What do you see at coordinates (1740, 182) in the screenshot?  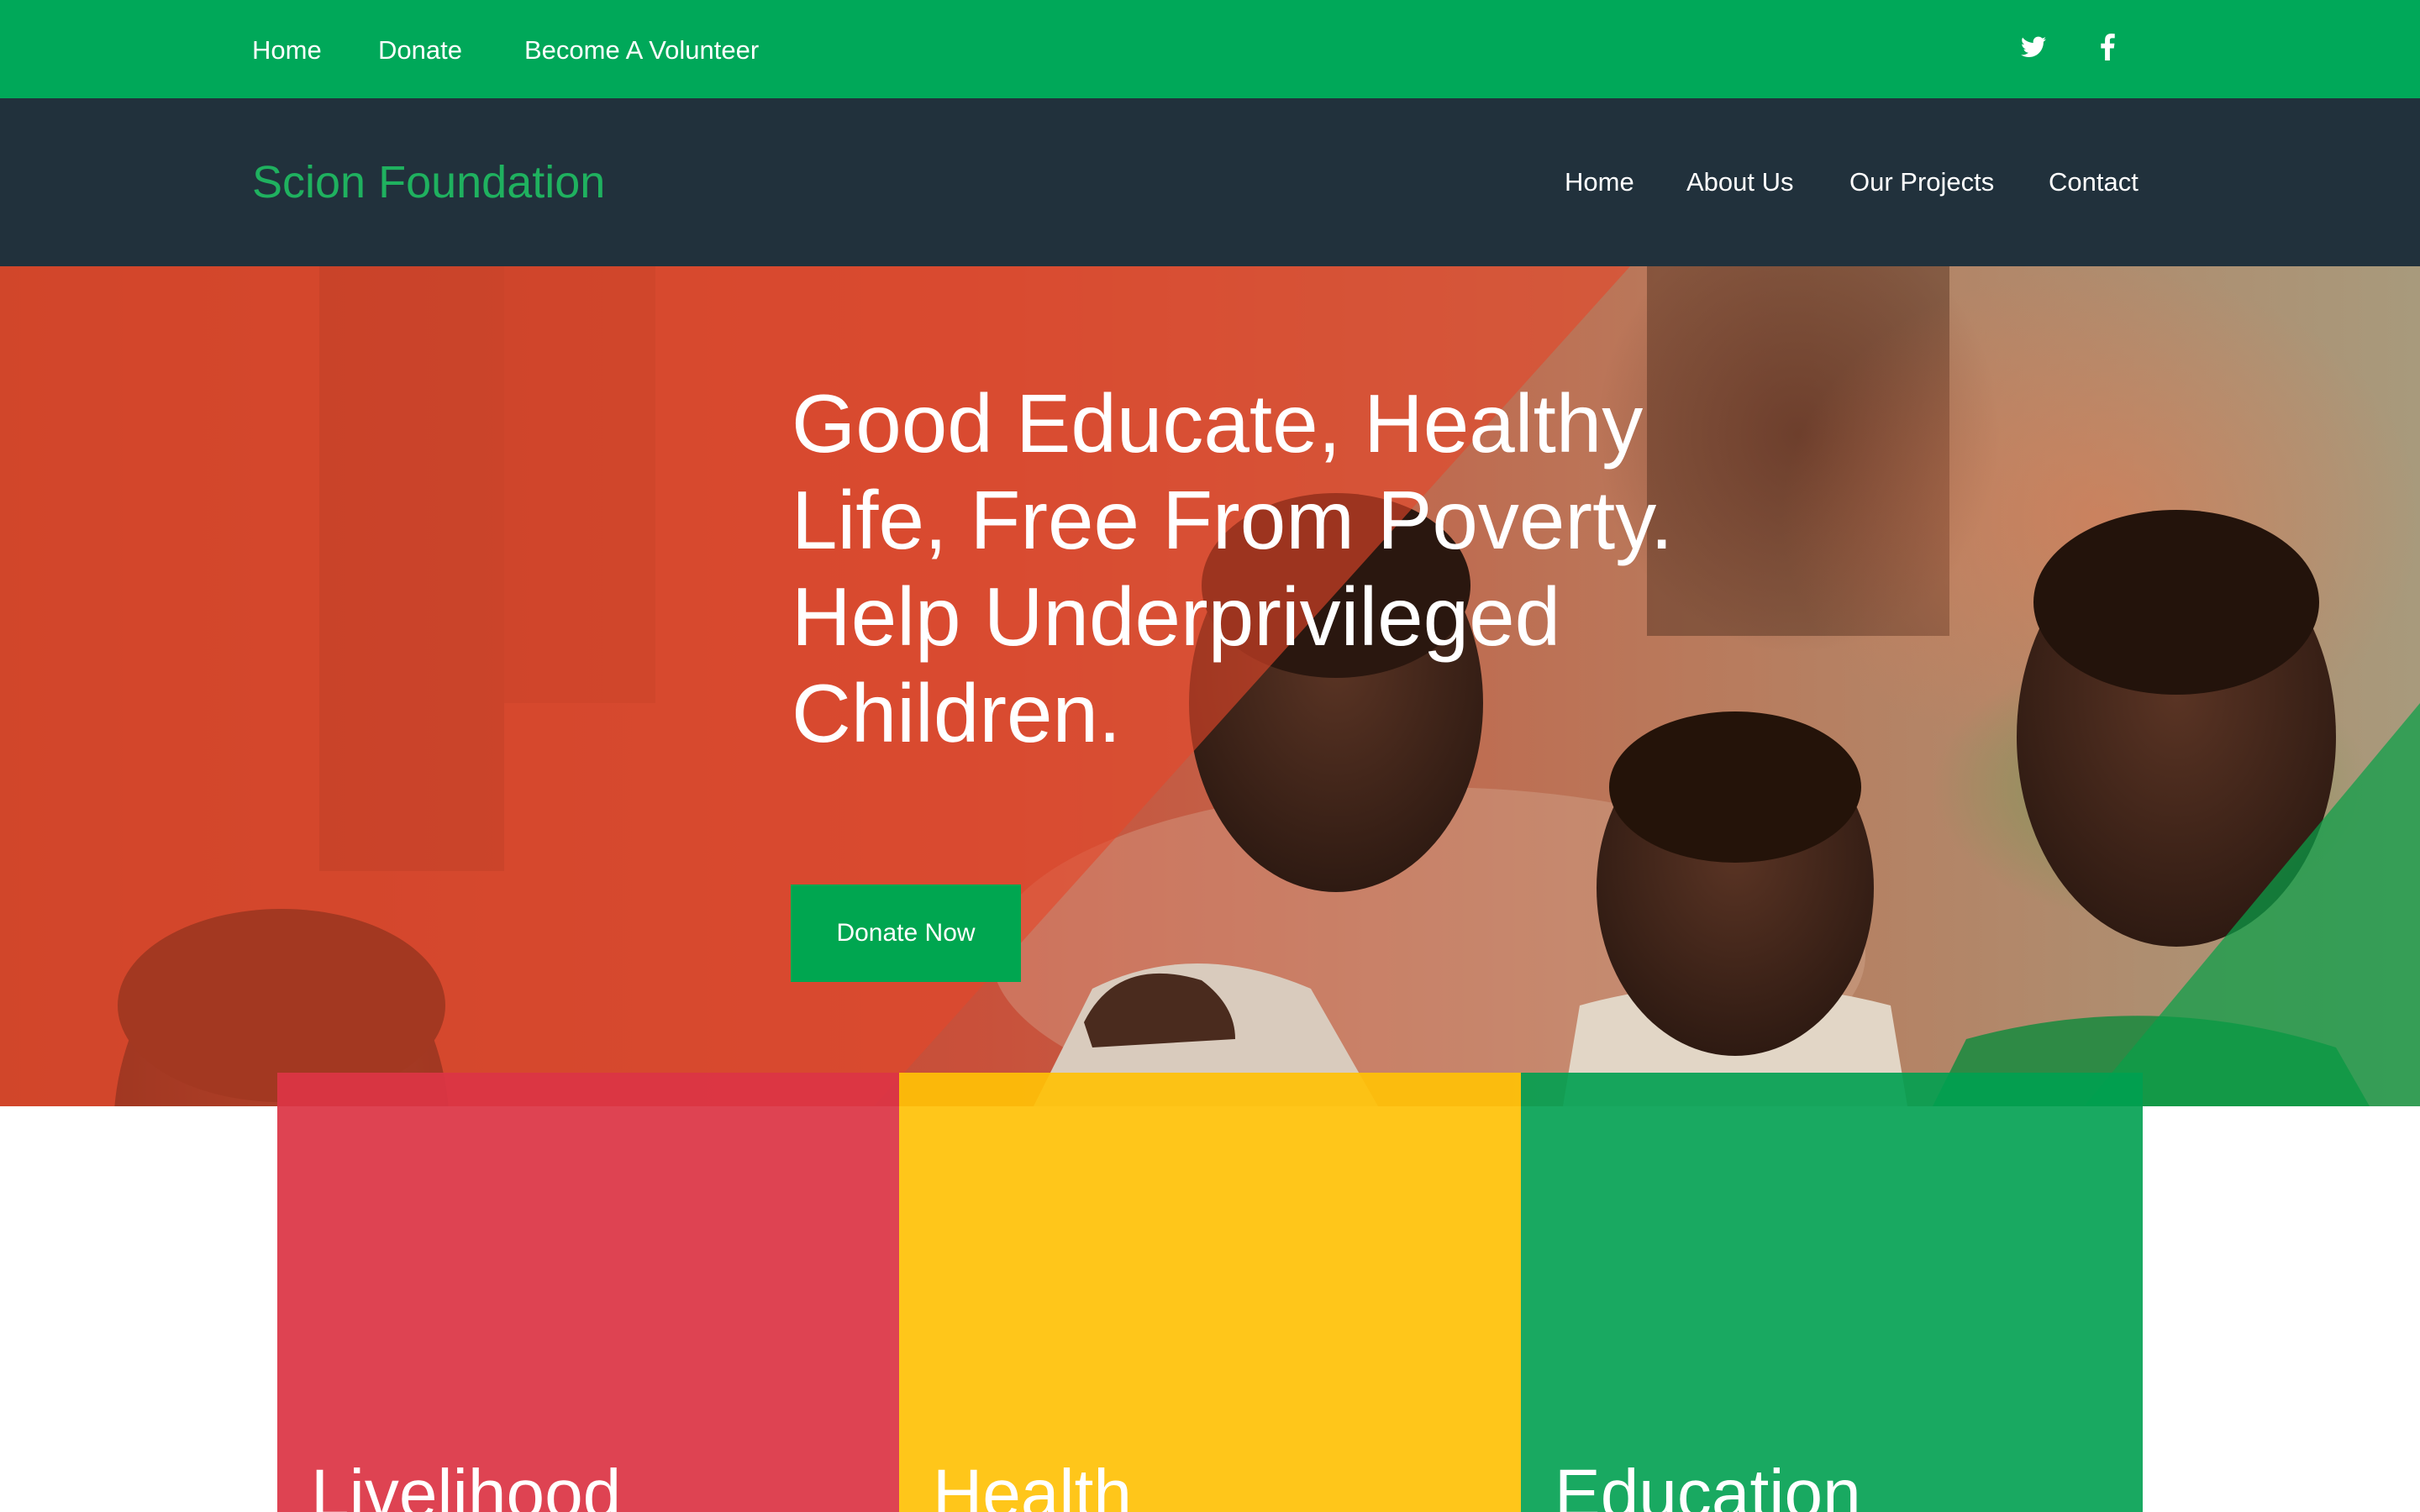 I see `nav-item-about-us: About Us` at bounding box center [1740, 182].